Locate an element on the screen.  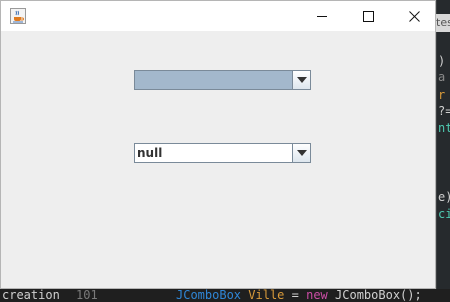
line-number: 101 is located at coordinates (87, 295).